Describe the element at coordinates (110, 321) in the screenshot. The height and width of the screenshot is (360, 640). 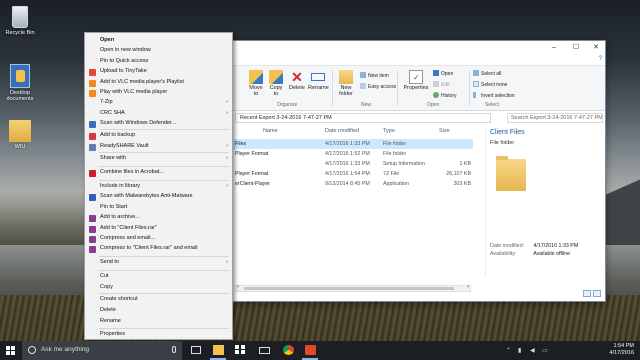
I see `context-menu-item: Rename` at that location.